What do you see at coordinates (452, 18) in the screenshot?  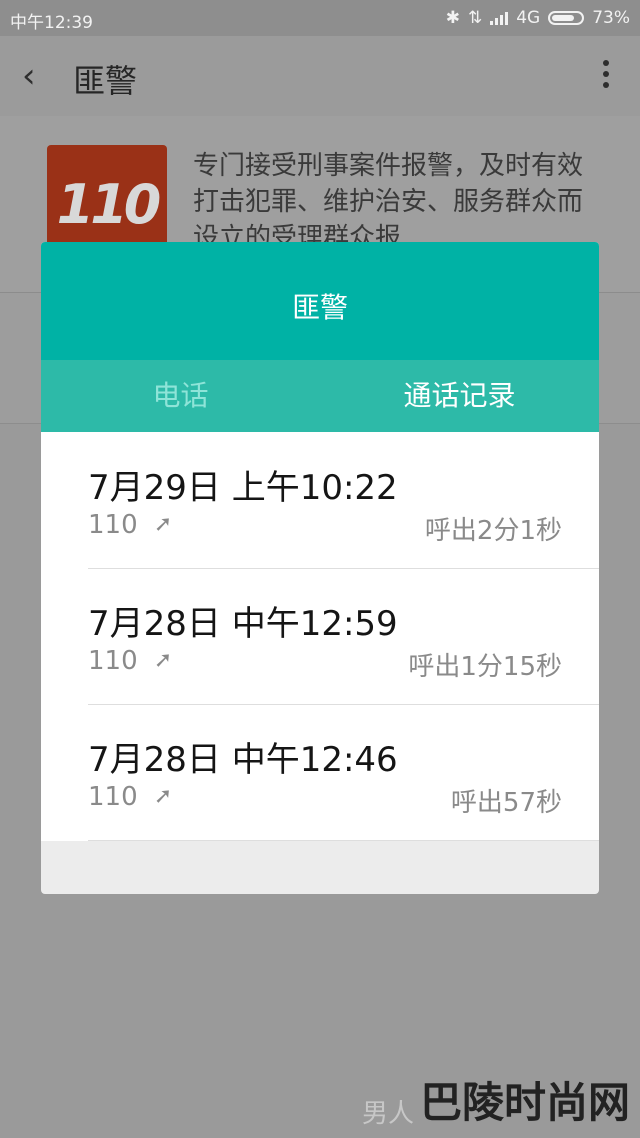 I see `bluetooth-icon: ✱` at bounding box center [452, 18].